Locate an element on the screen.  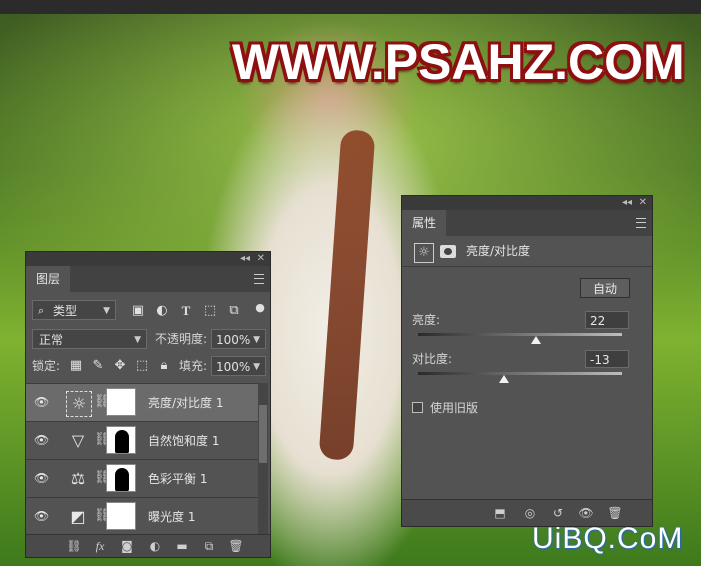
lock-all-icon: 🔒︎ is located at coordinates (164, 366).